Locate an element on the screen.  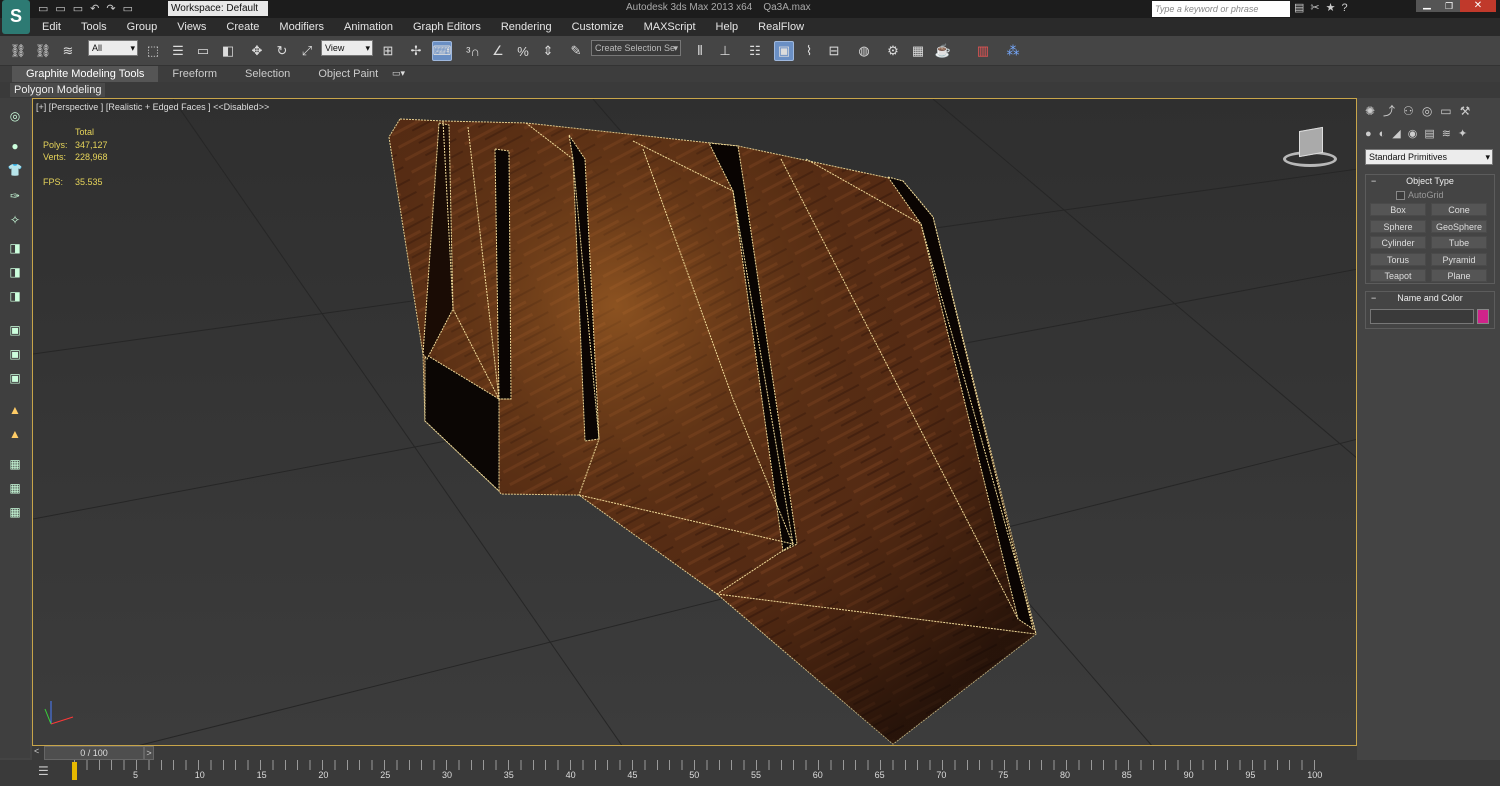
select-by-name-icon: ☰ is located at coordinates (178, 51).